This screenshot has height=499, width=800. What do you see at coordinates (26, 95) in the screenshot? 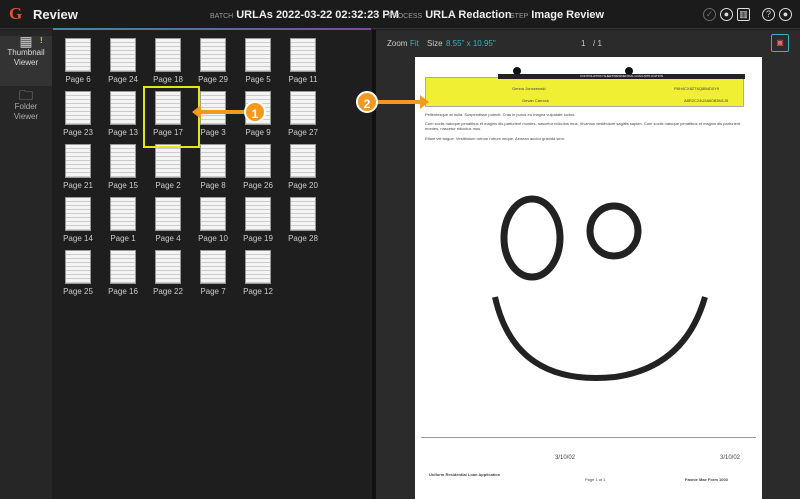
I see `folder-icon: 🗀` at bounding box center [26, 95].